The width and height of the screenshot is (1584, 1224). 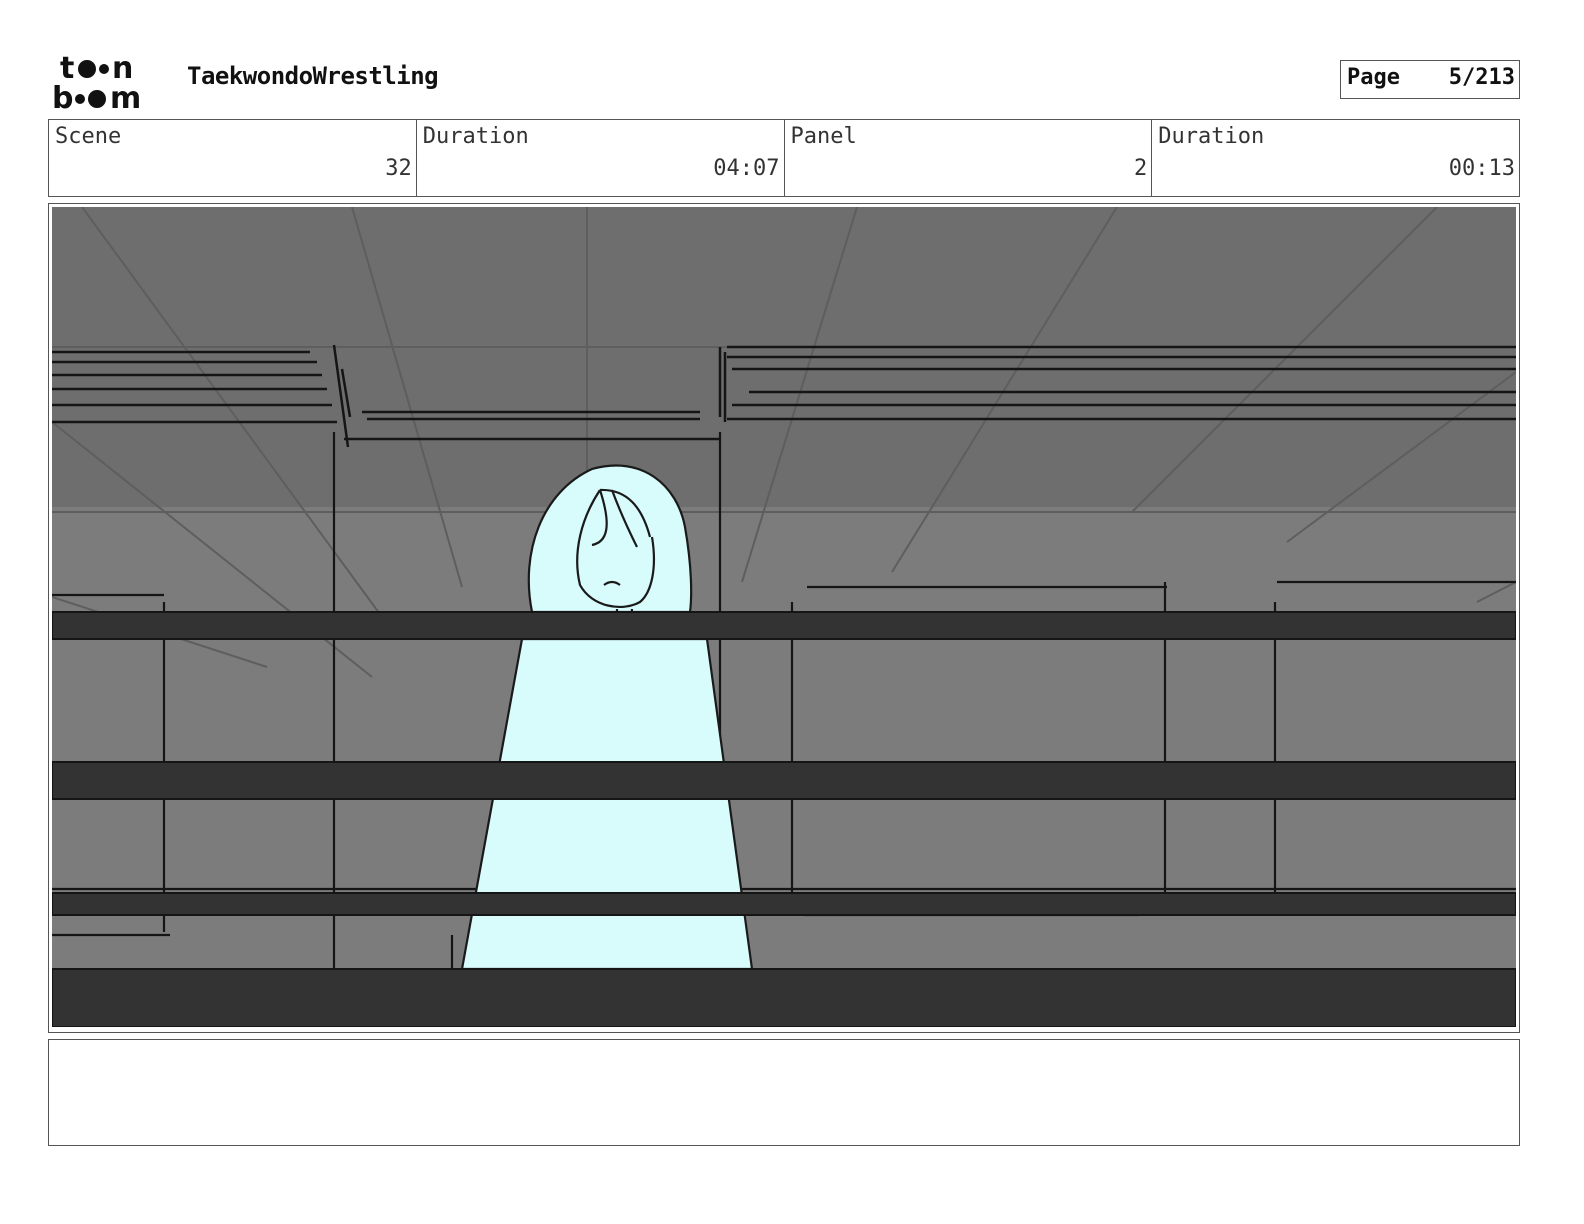 I want to click on project-title: TaekwondoWrestling, so click(x=313, y=76).